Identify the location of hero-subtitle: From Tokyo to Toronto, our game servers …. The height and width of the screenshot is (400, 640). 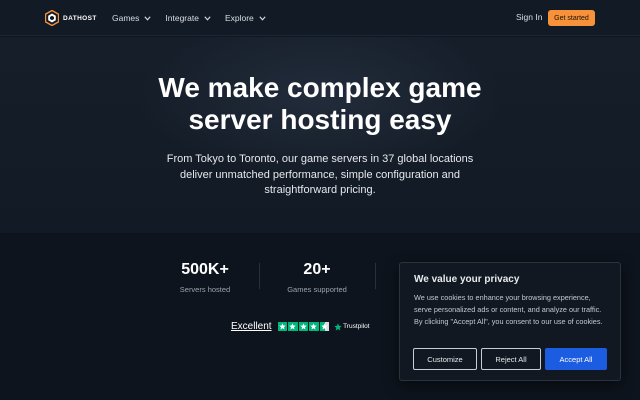
(320, 174).